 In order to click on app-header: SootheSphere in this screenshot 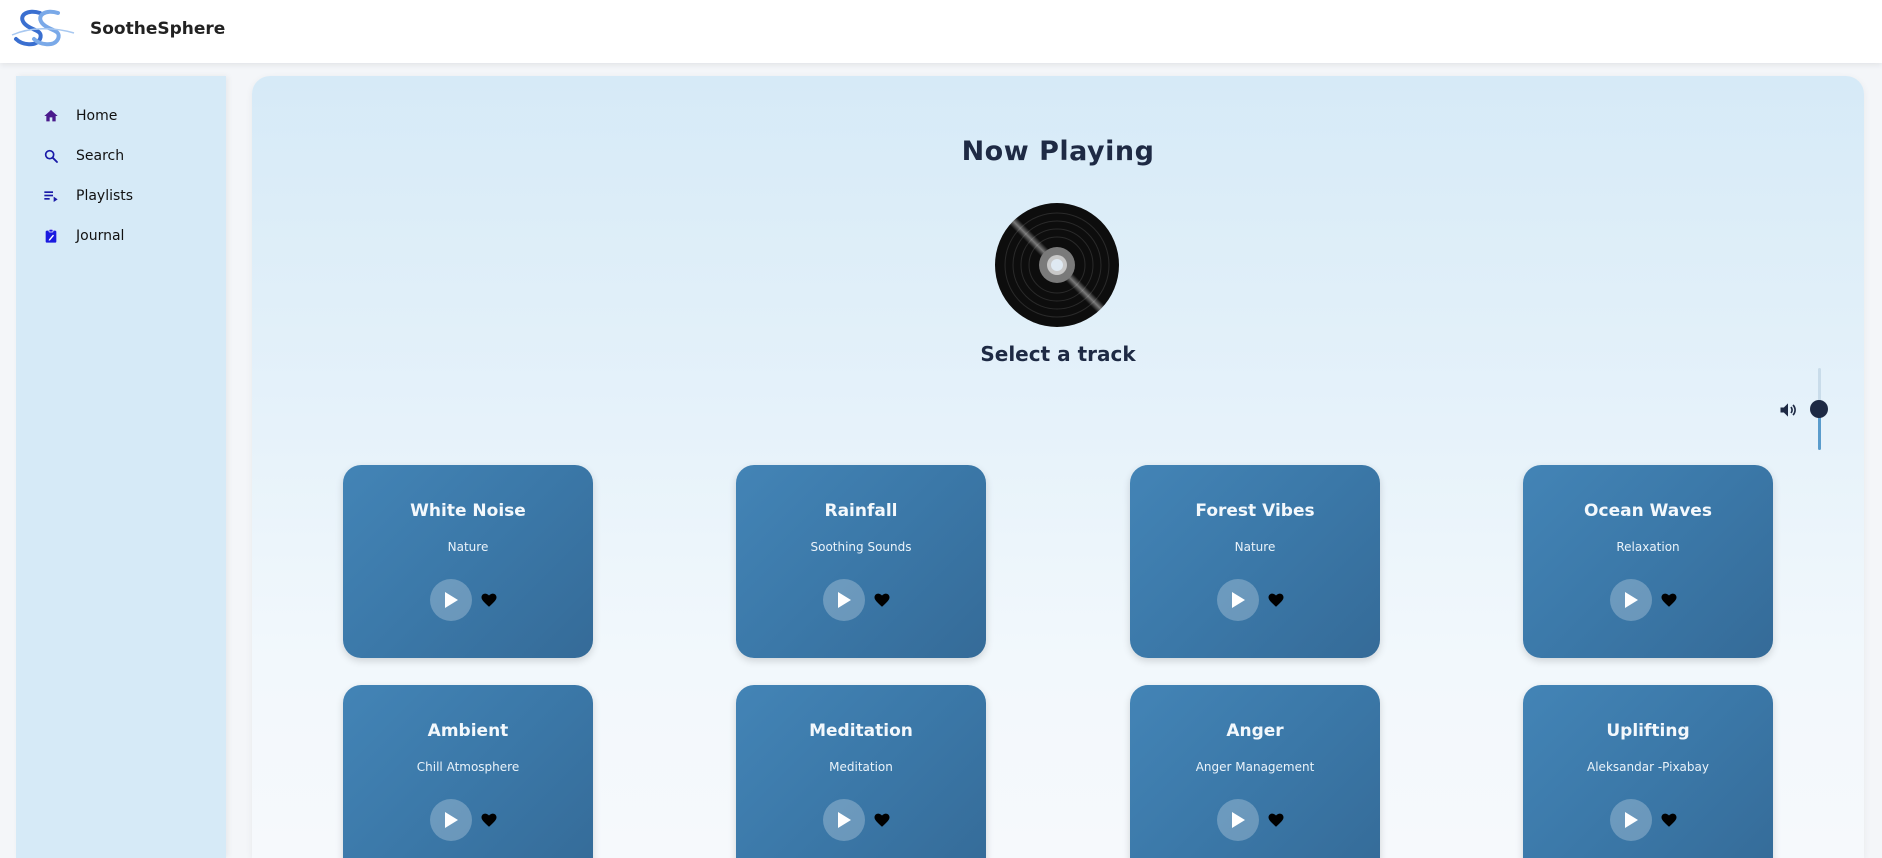, I will do `click(941, 31)`.